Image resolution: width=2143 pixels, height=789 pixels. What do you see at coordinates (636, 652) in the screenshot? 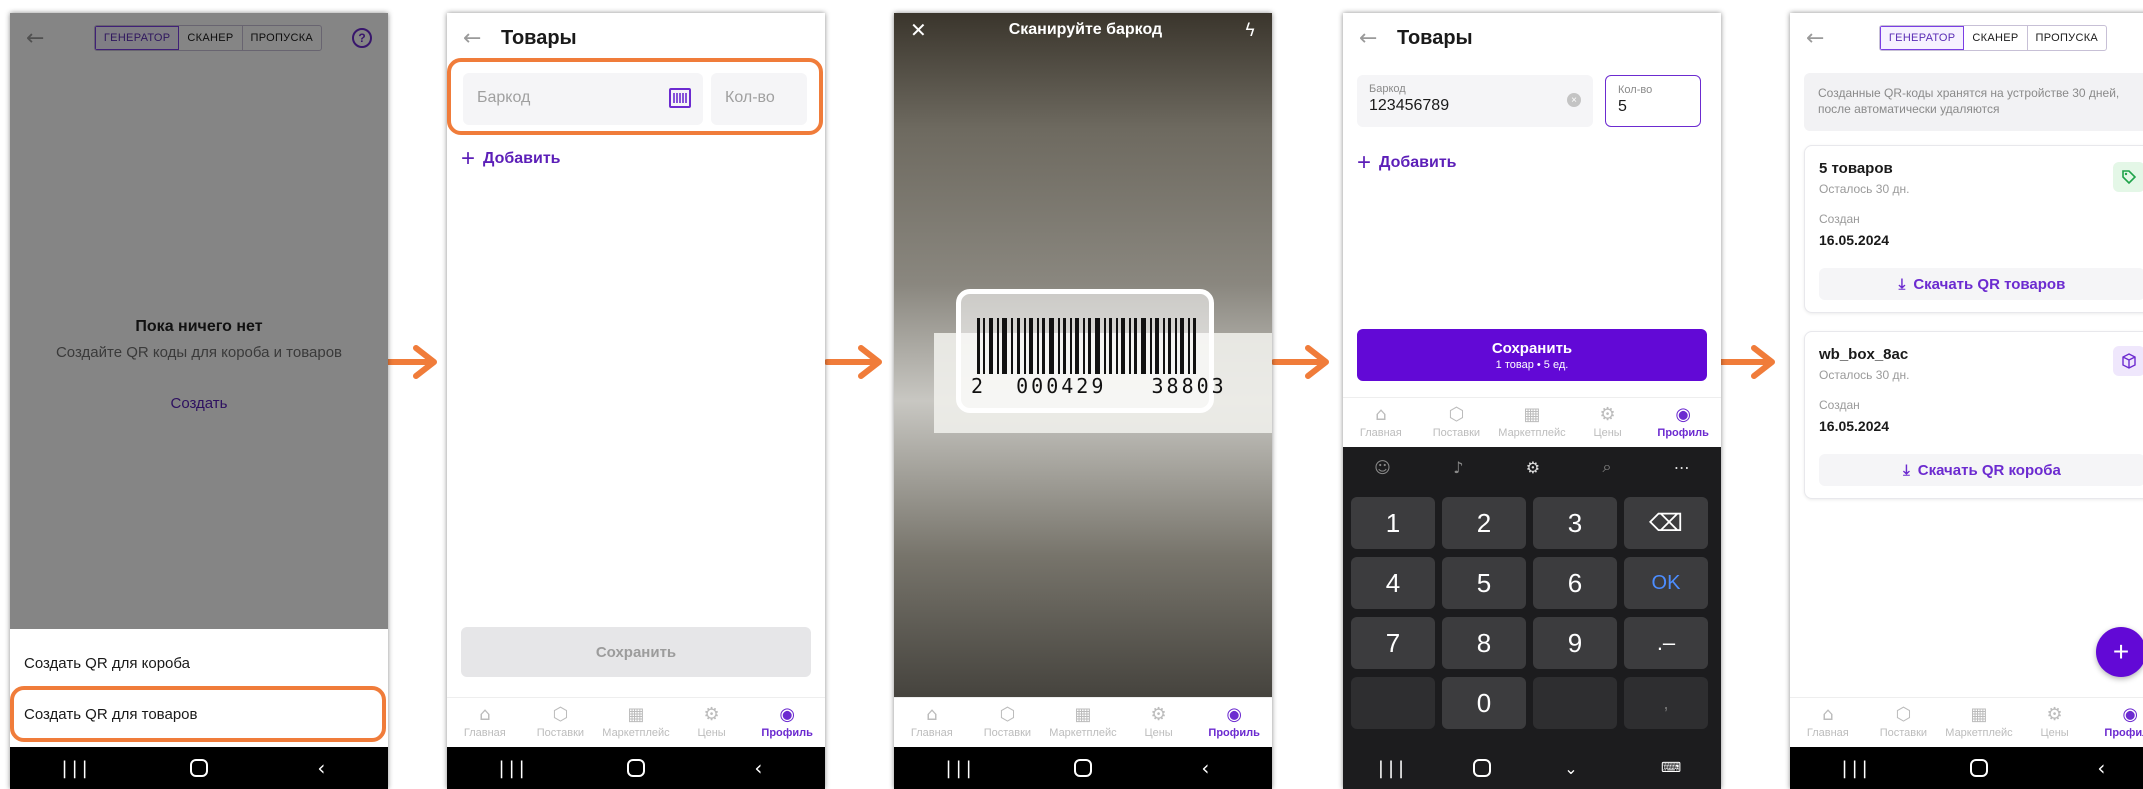
I see `save-button: Сохранить` at bounding box center [636, 652].